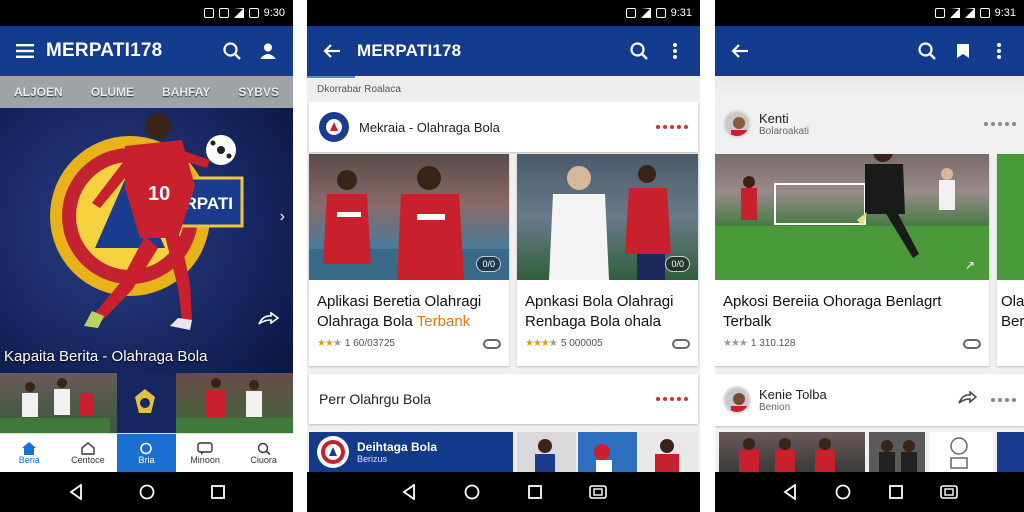 This screenshot has width=1024, height=512. What do you see at coordinates (581, 343) in the screenshot?
I see `article-meta-text: 5 000005` at bounding box center [581, 343].